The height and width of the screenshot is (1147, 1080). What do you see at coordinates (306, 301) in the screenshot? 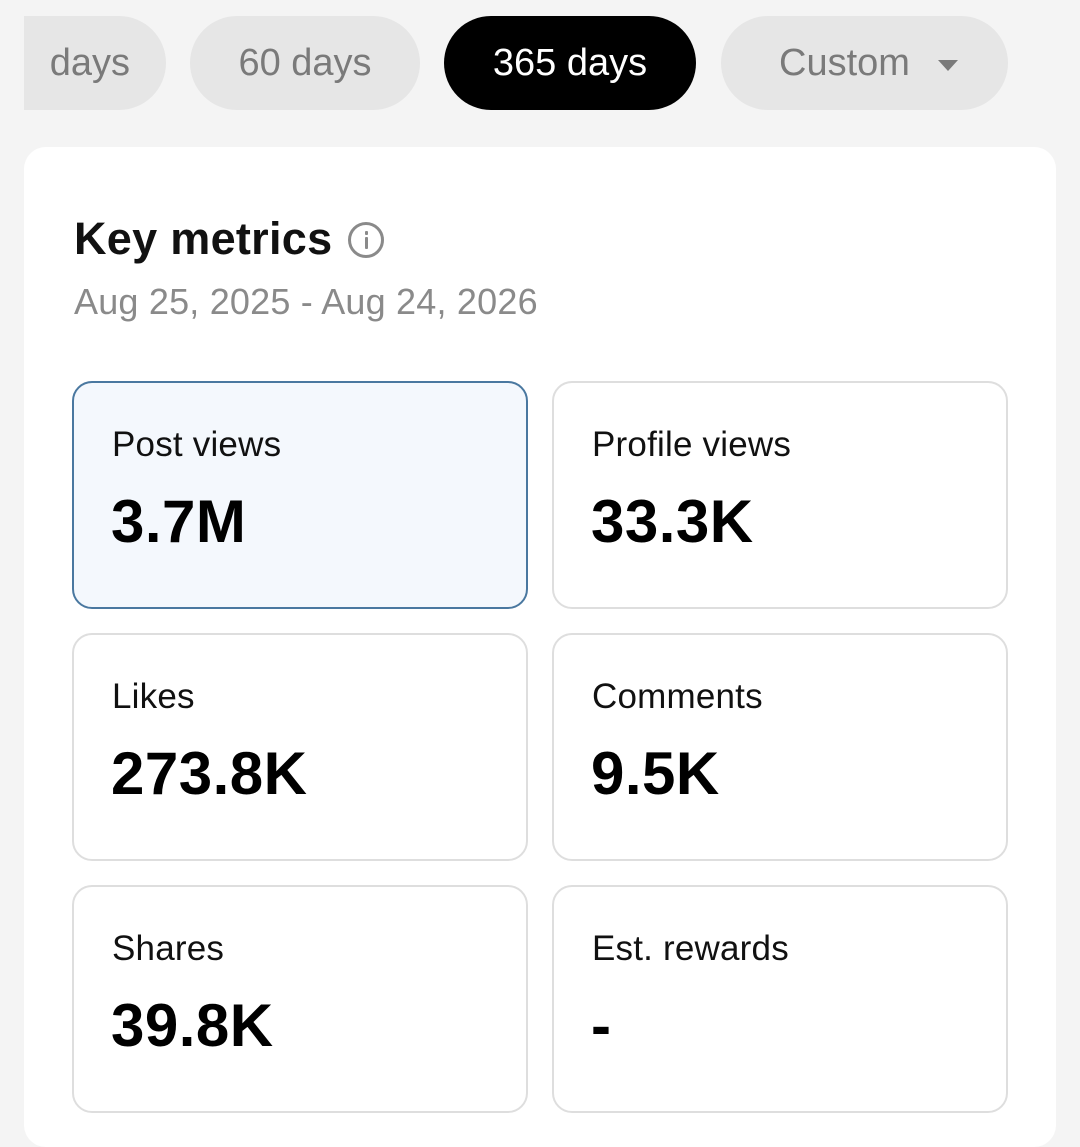
I see `date-range-label: Aug 25, 2025 - Aug 24, 2026` at bounding box center [306, 301].